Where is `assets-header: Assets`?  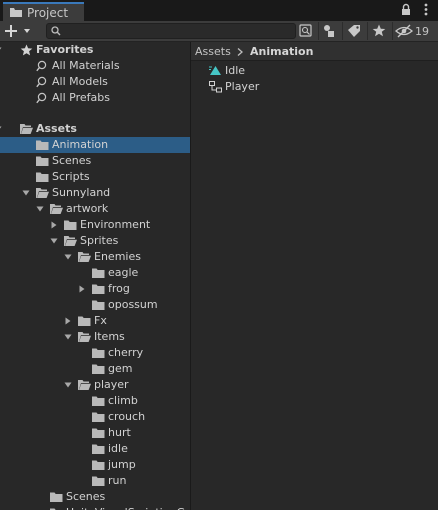
assets-header: Assets is located at coordinates (95, 129).